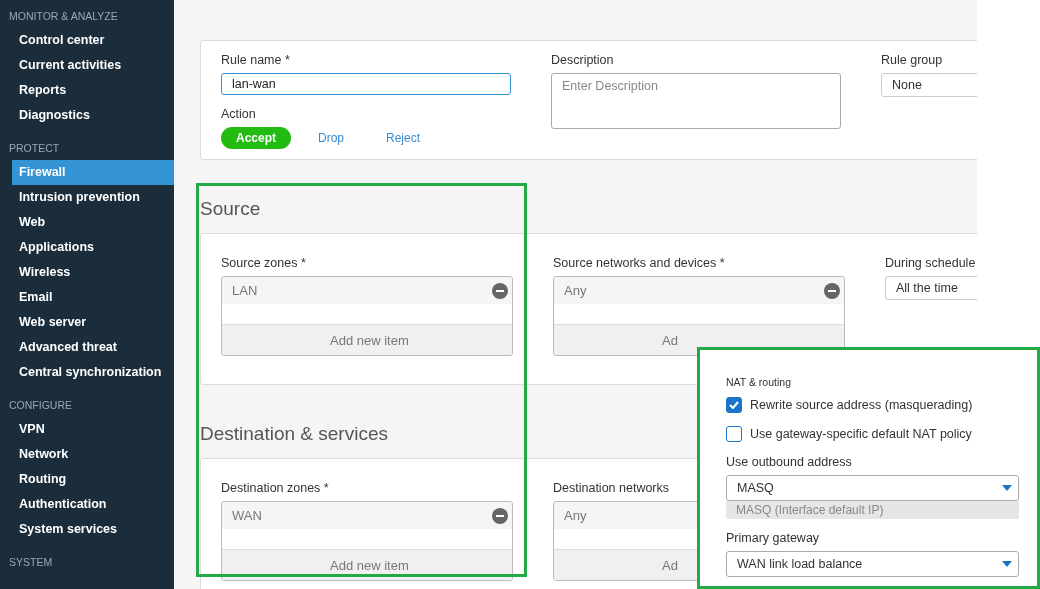 Image resolution: width=1040 pixels, height=589 pixels. Describe the element at coordinates (40, 405) in the screenshot. I see `section-title: CONFIGURE` at that location.